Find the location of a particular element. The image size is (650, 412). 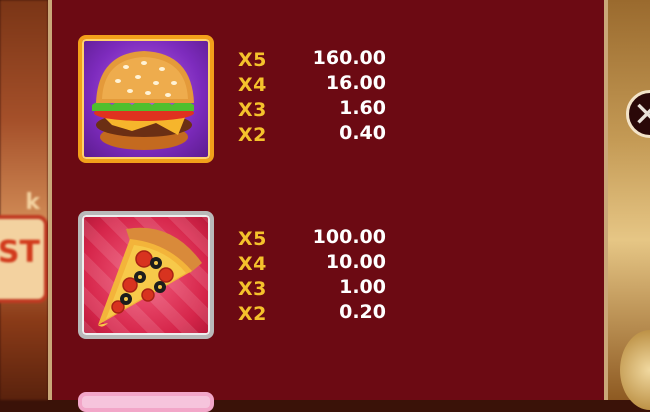

close-icon: ✕ is located at coordinates (641, 115).